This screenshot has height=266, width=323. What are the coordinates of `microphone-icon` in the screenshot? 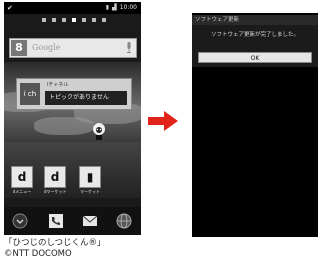 It's located at (129, 48).